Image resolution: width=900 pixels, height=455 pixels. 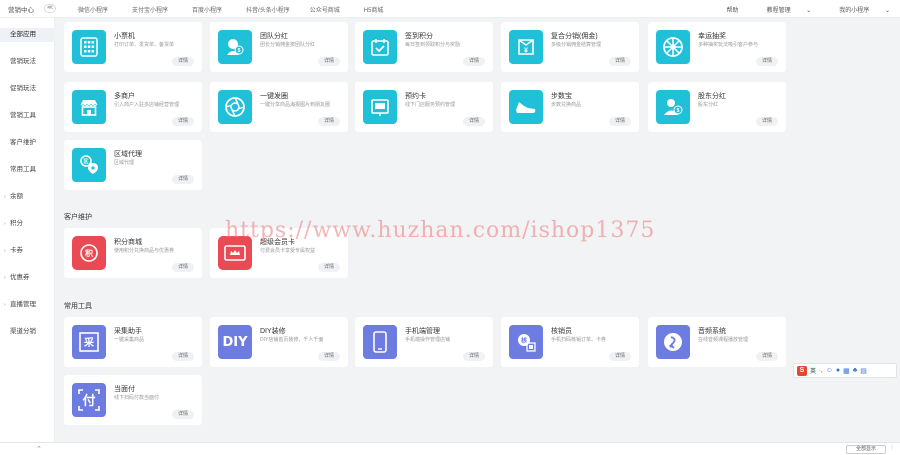 I want to click on app-card: $ 团队分红 团长分销佣金按团队分红 详情, so click(x=279, y=47).